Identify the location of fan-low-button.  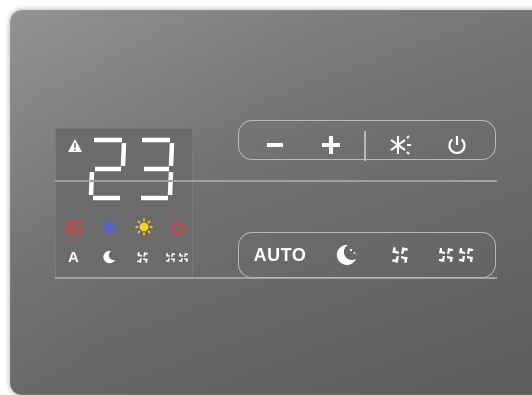
(400, 255).